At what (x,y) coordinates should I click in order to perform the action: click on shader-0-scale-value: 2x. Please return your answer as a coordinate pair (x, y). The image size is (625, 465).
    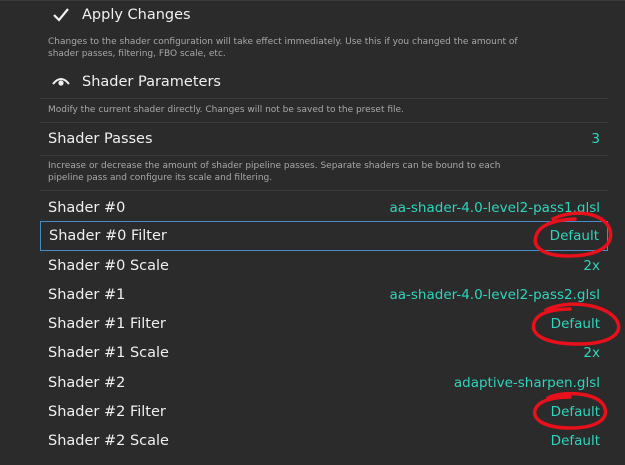
    Looking at the image, I should click on (591, 265).